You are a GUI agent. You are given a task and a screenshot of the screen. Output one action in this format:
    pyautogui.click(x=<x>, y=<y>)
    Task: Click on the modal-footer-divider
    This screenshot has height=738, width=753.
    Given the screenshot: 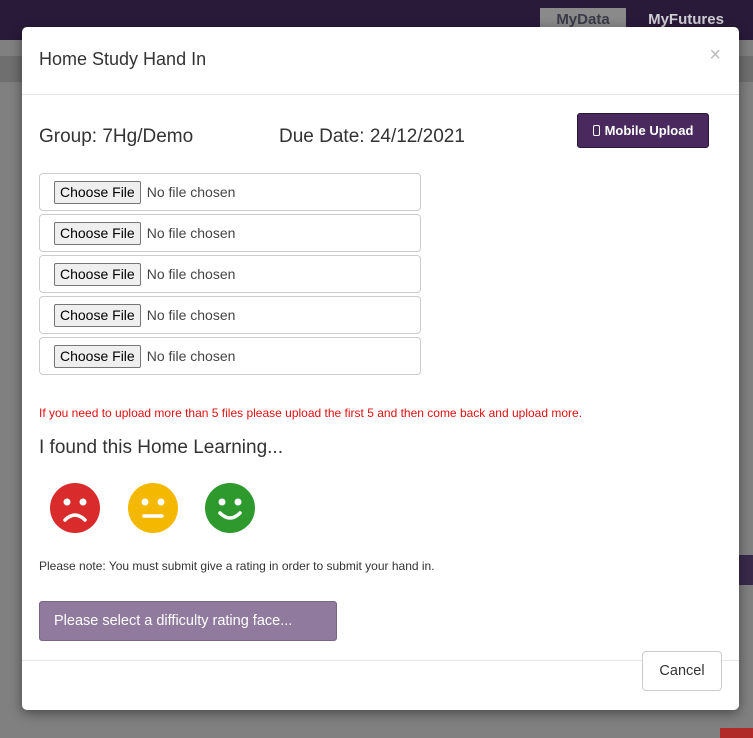 What is the action you would take?
    pyautogui.click(x=380, y=660)
    